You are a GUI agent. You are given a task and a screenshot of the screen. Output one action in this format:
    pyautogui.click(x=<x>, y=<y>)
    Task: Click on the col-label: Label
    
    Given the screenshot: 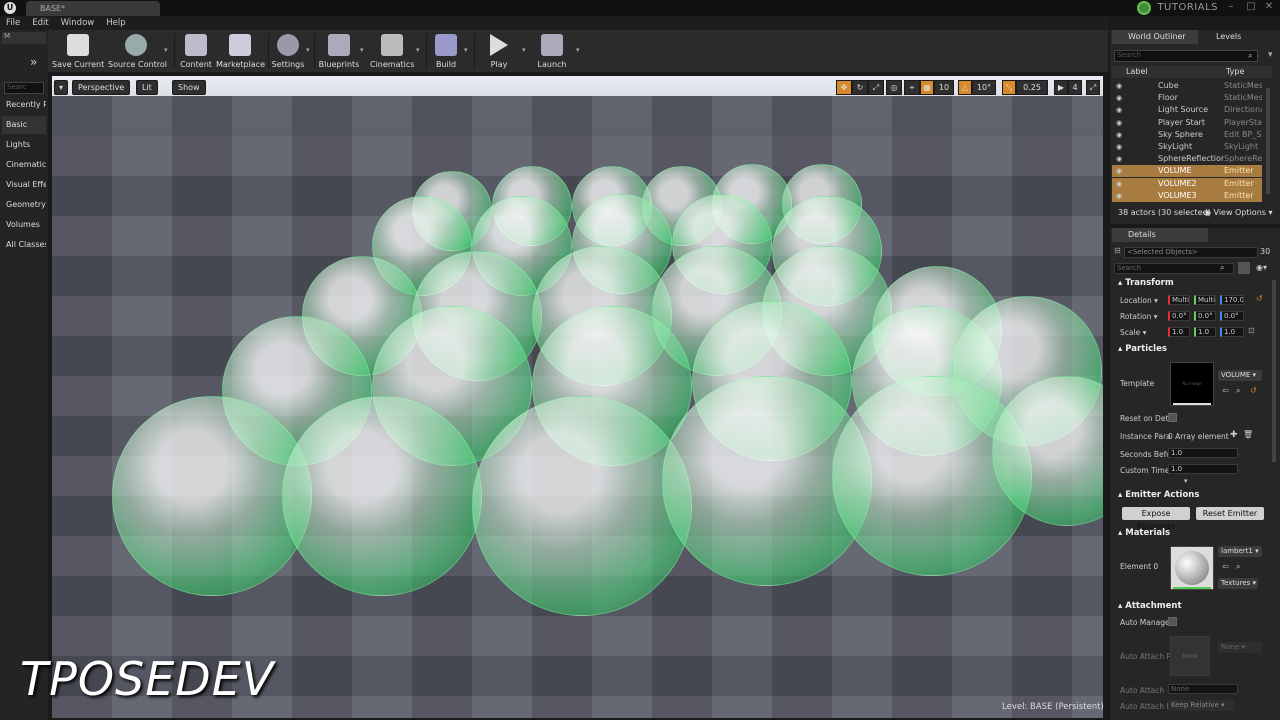 What is the action you would take?
    pyautogui.click(x=1137, y=71)
    